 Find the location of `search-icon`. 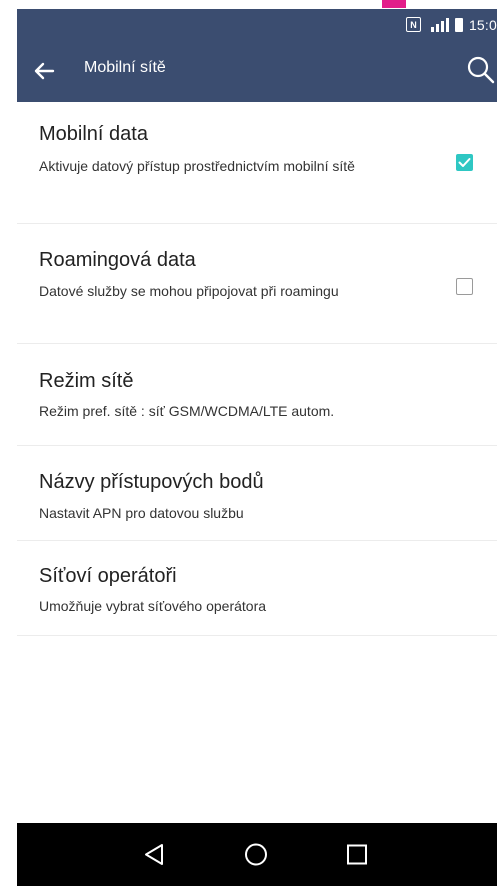

search-icon is located at coordinates (480, 70).